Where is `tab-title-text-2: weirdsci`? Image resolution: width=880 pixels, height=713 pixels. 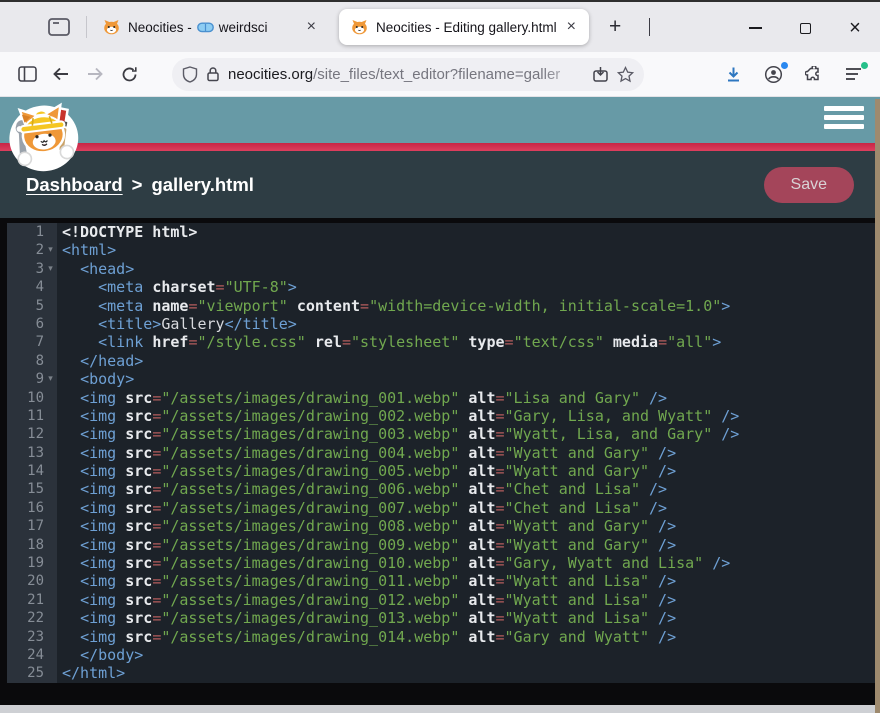 tab-title-text-2: weirdsci is located at coordinates (243, 27).